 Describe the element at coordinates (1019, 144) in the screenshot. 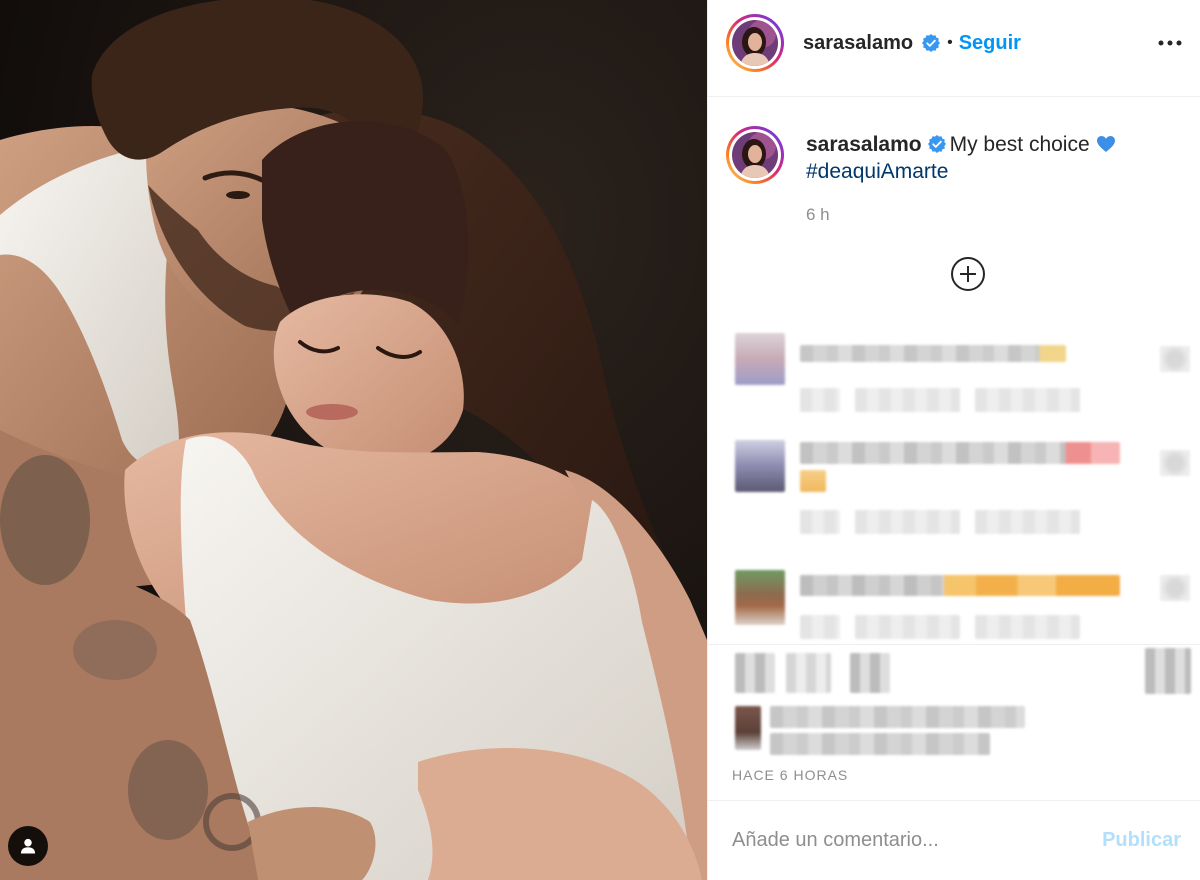

I see `caption-body: My best choice` at that location.